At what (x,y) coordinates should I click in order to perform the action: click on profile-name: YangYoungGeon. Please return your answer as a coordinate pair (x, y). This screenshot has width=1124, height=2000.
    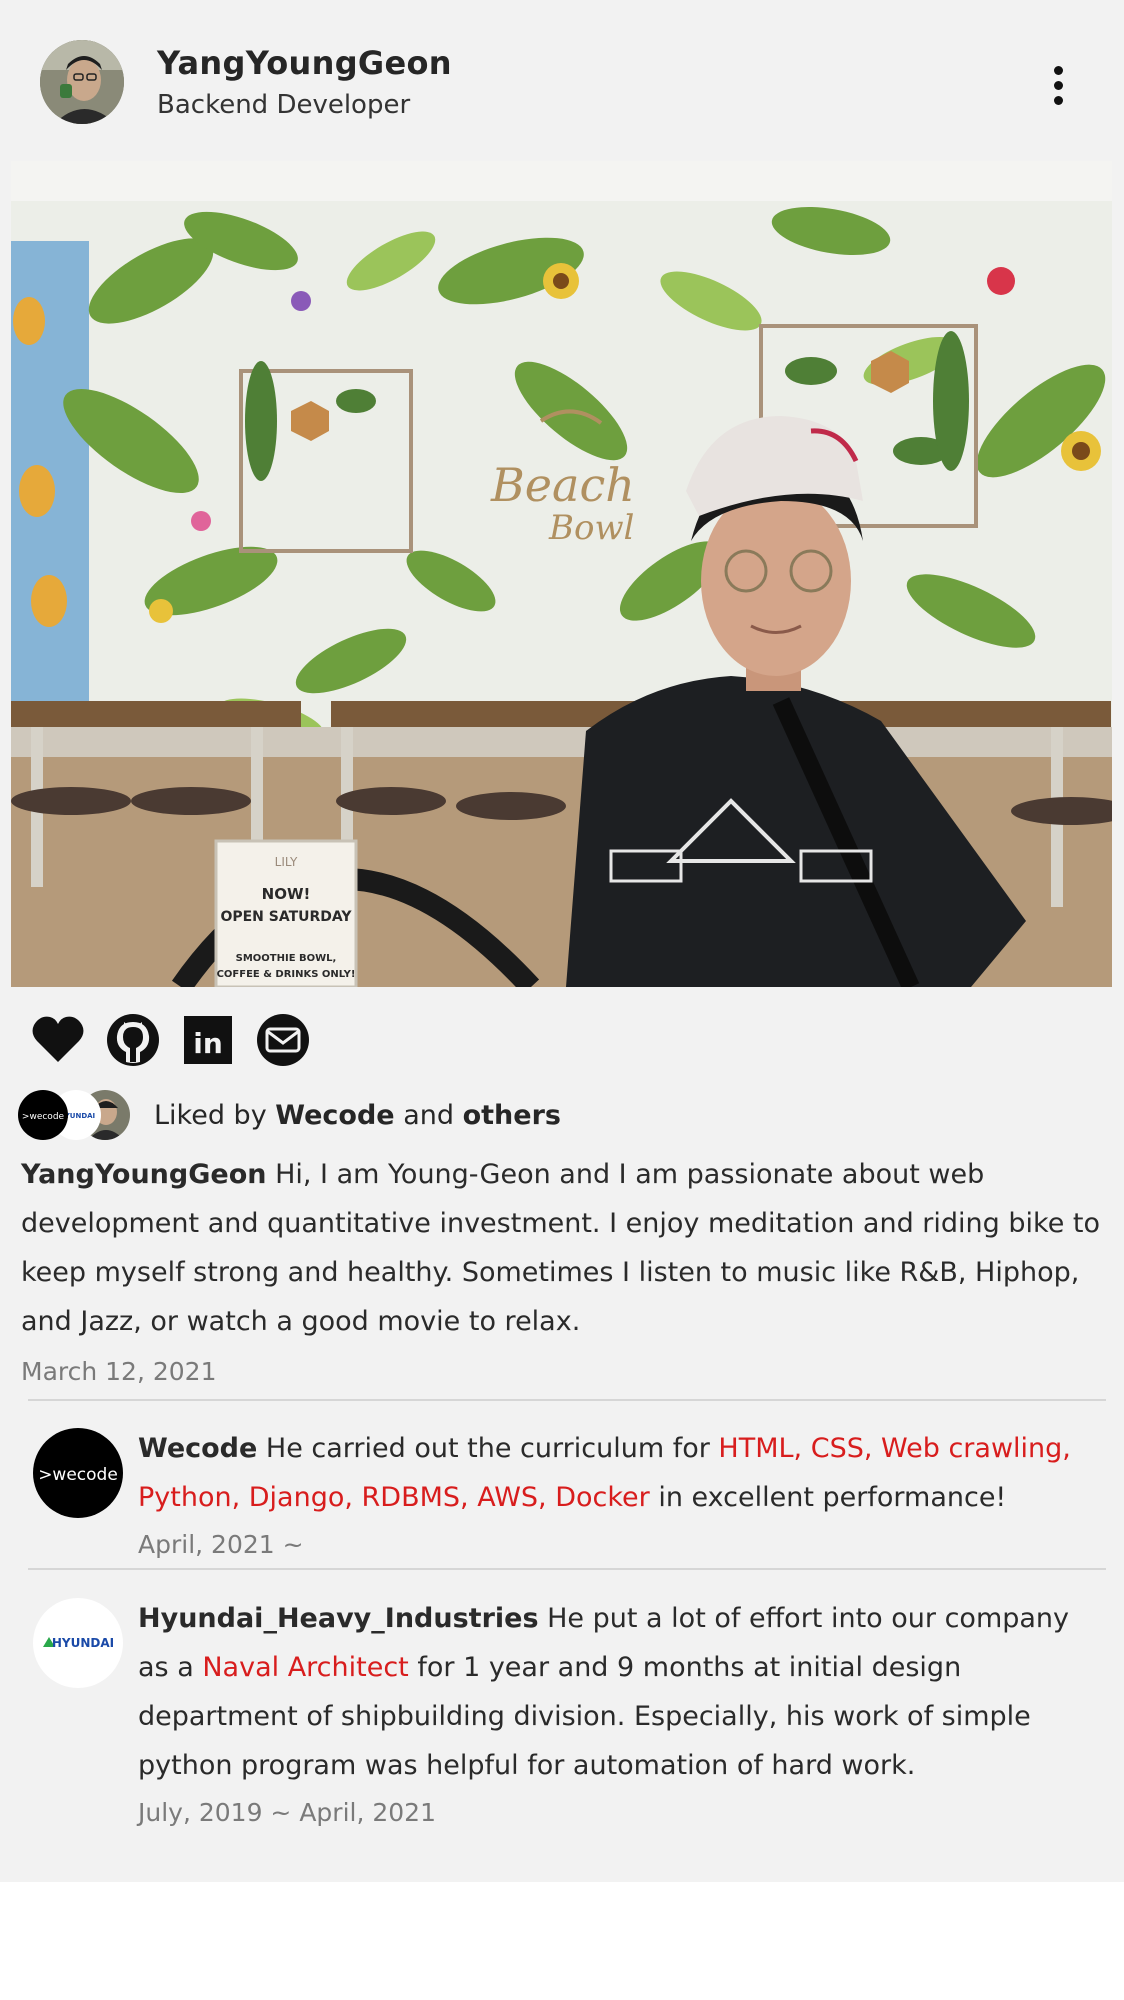
    Looking at the image, I should click on (304, 63).